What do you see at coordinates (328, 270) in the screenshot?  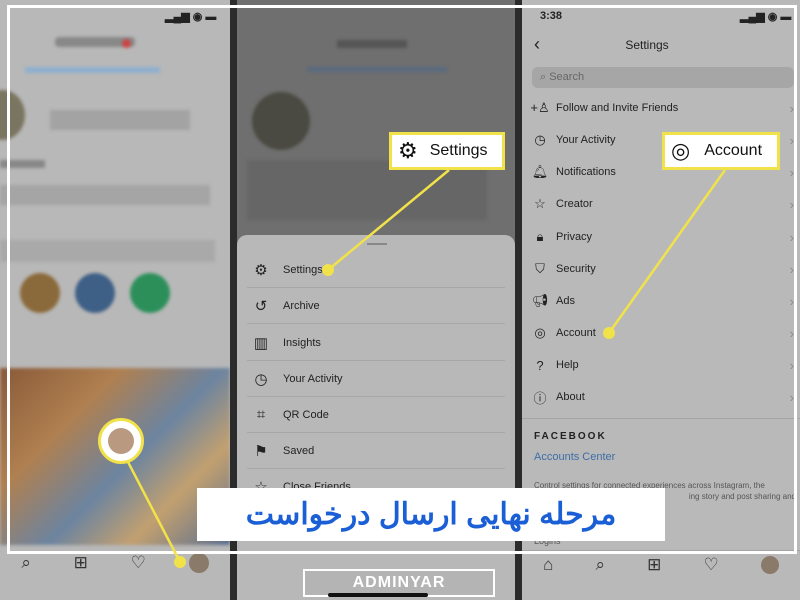 I see `settings-connector-dot` at bounding box center [328, 270].